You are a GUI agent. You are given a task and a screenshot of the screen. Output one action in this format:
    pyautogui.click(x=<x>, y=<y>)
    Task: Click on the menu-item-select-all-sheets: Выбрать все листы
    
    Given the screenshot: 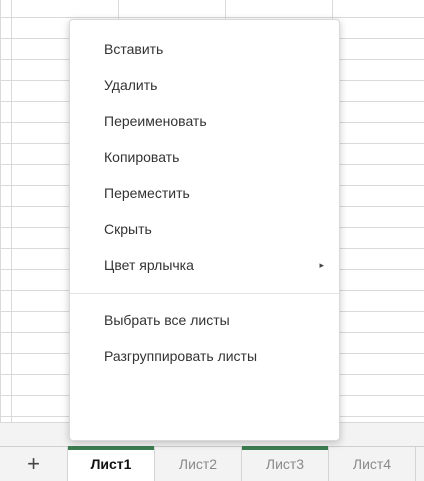 What is the action you would take?
    pyautogui.click(x=204, y=320)
    